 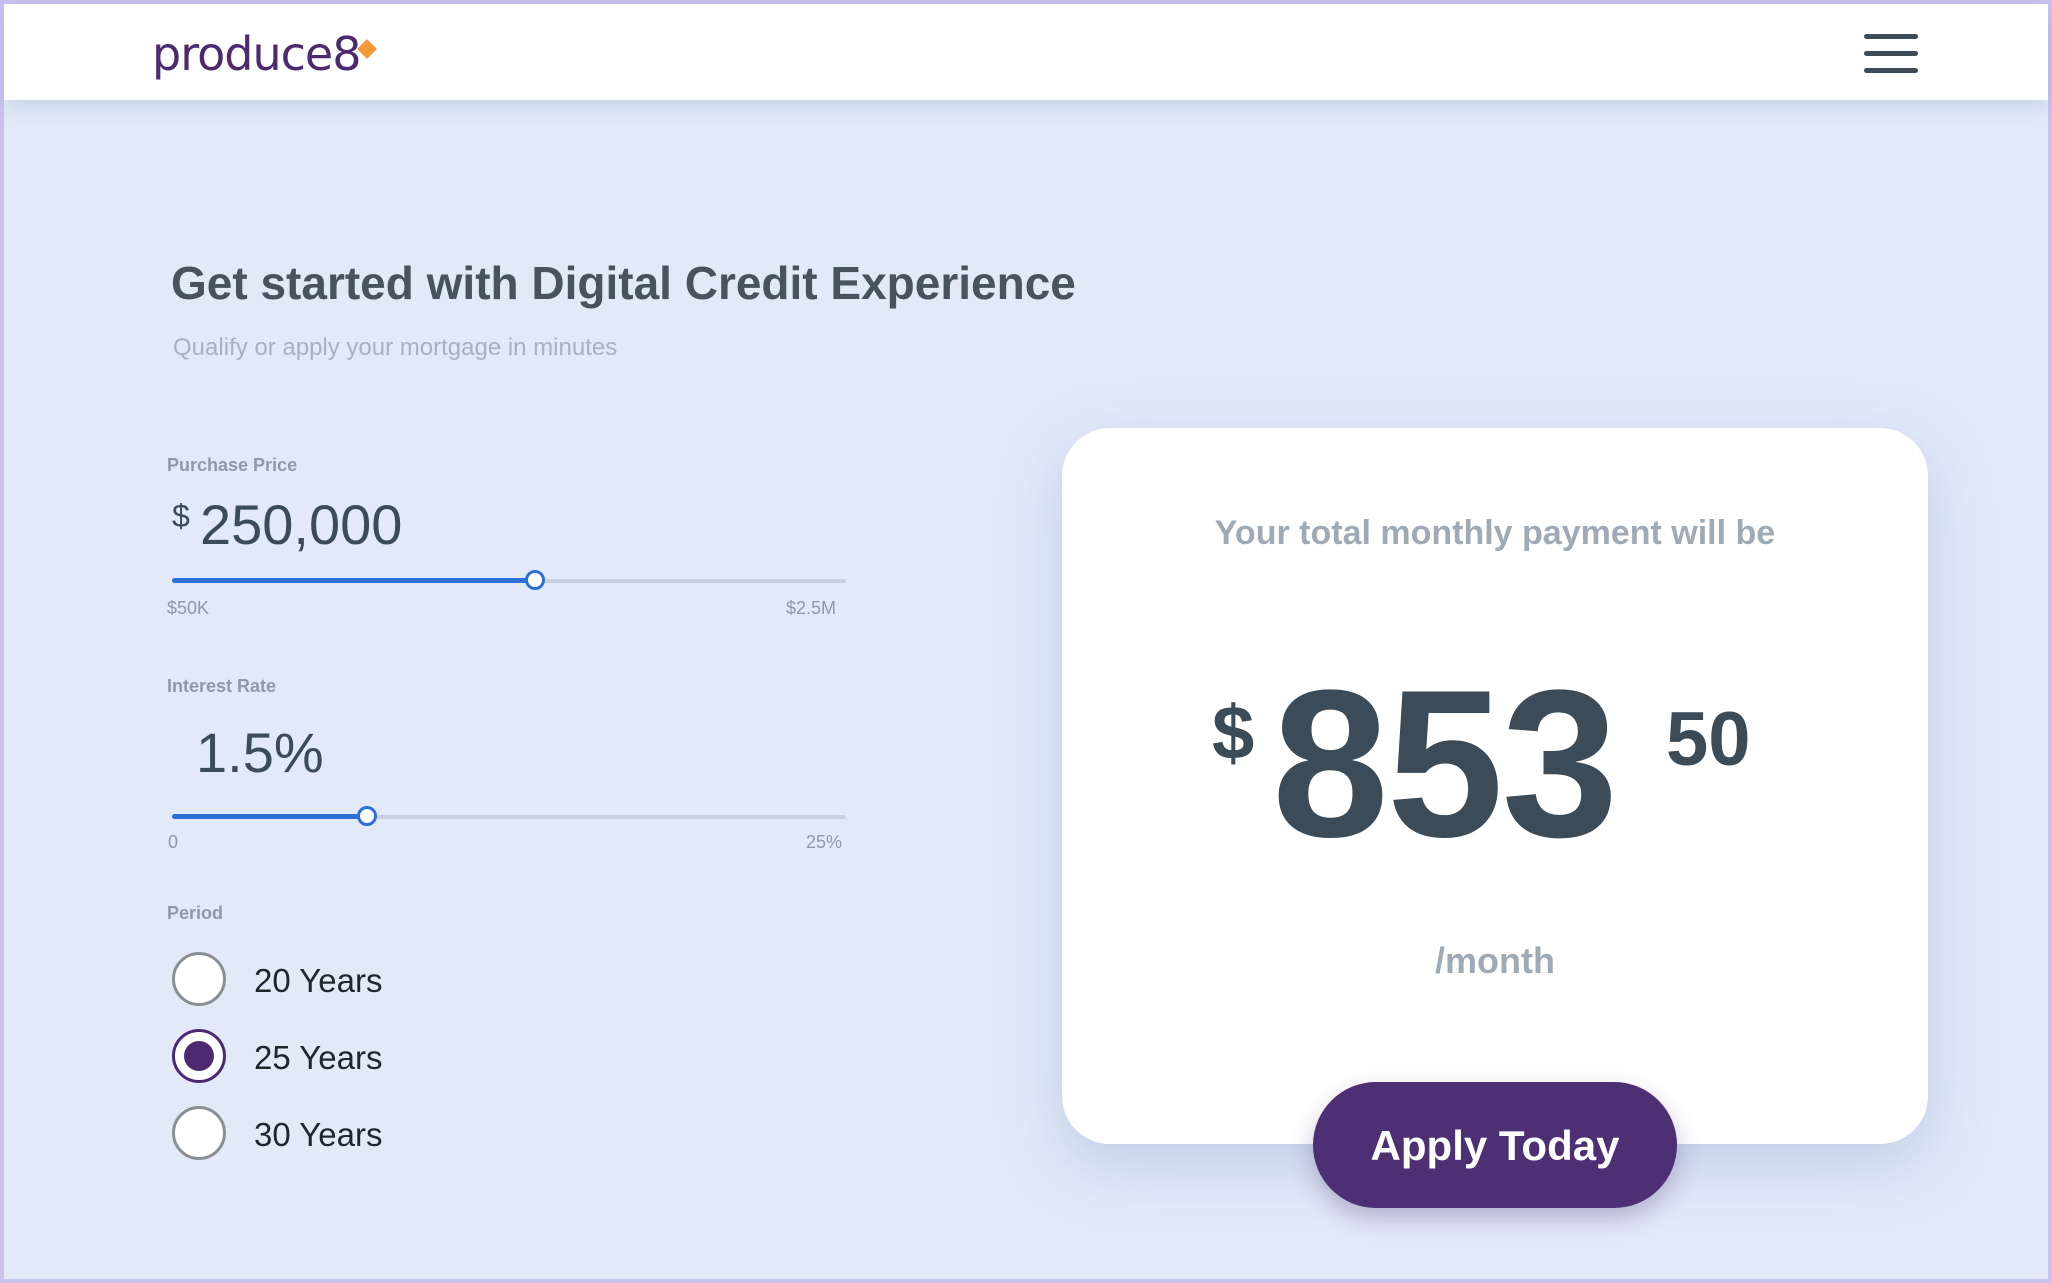 I want to click on radio-selected-dot, so click(x=199, y=1056).